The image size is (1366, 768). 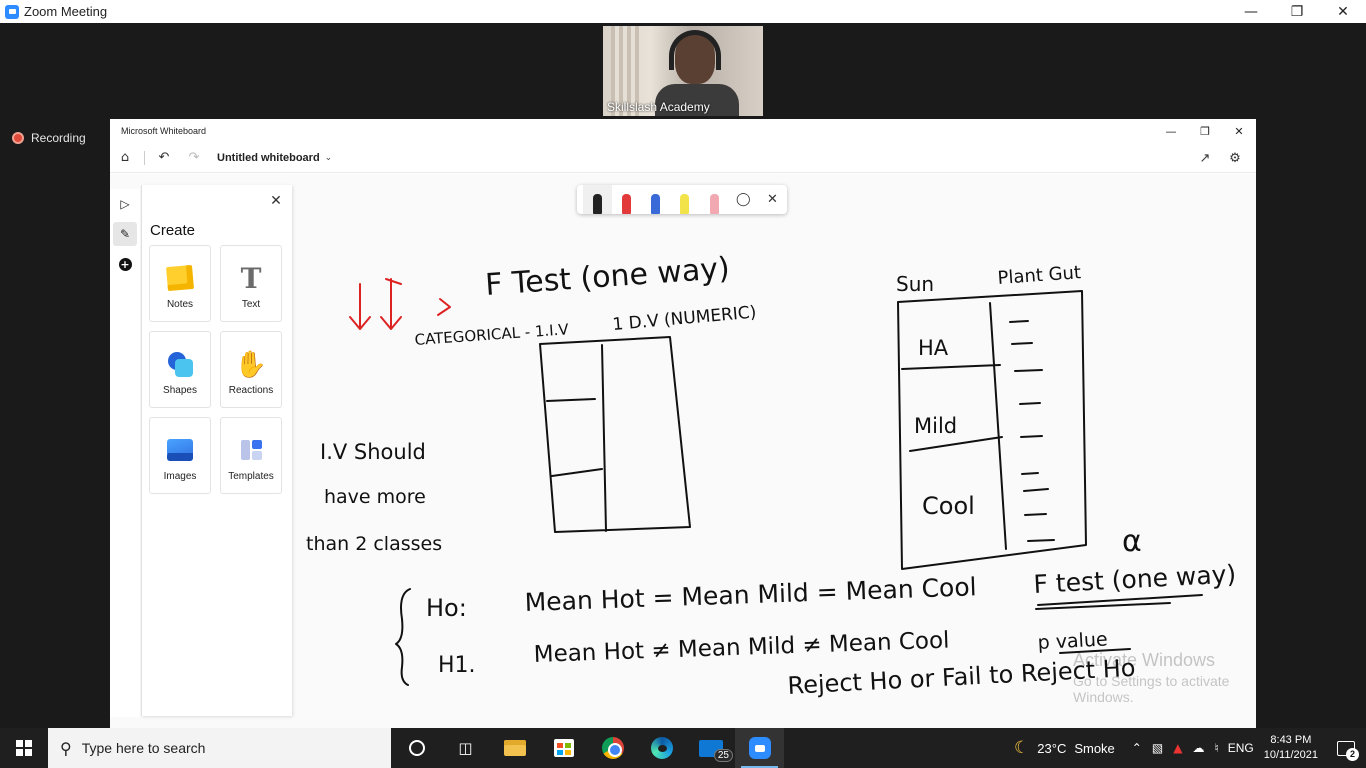 I want to click on ink-left-table, so click(x=615, y=434).